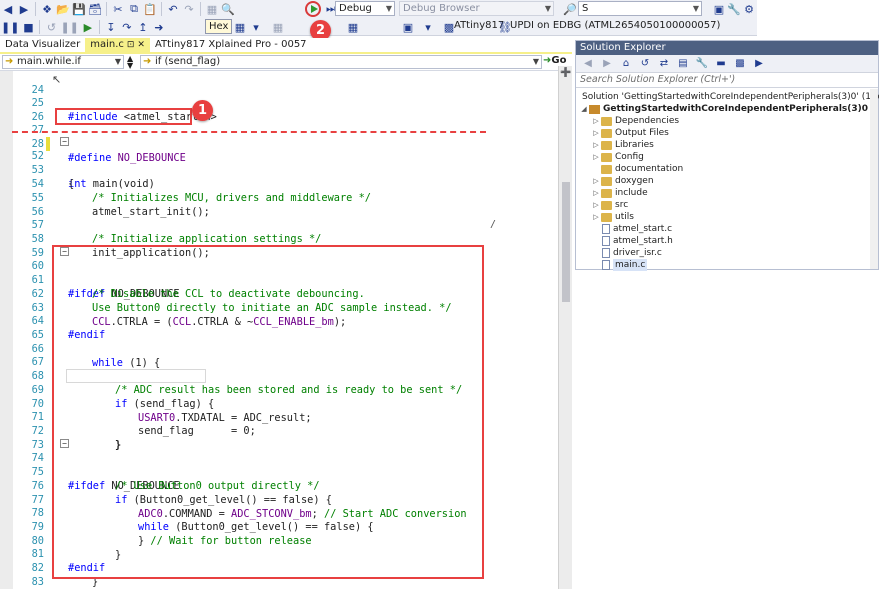 The image size is (879, 589). What do you see at coordinates (759, 64) in the screenshot?
I see `preview-icon: ▶` at bounding box center [759, 64].